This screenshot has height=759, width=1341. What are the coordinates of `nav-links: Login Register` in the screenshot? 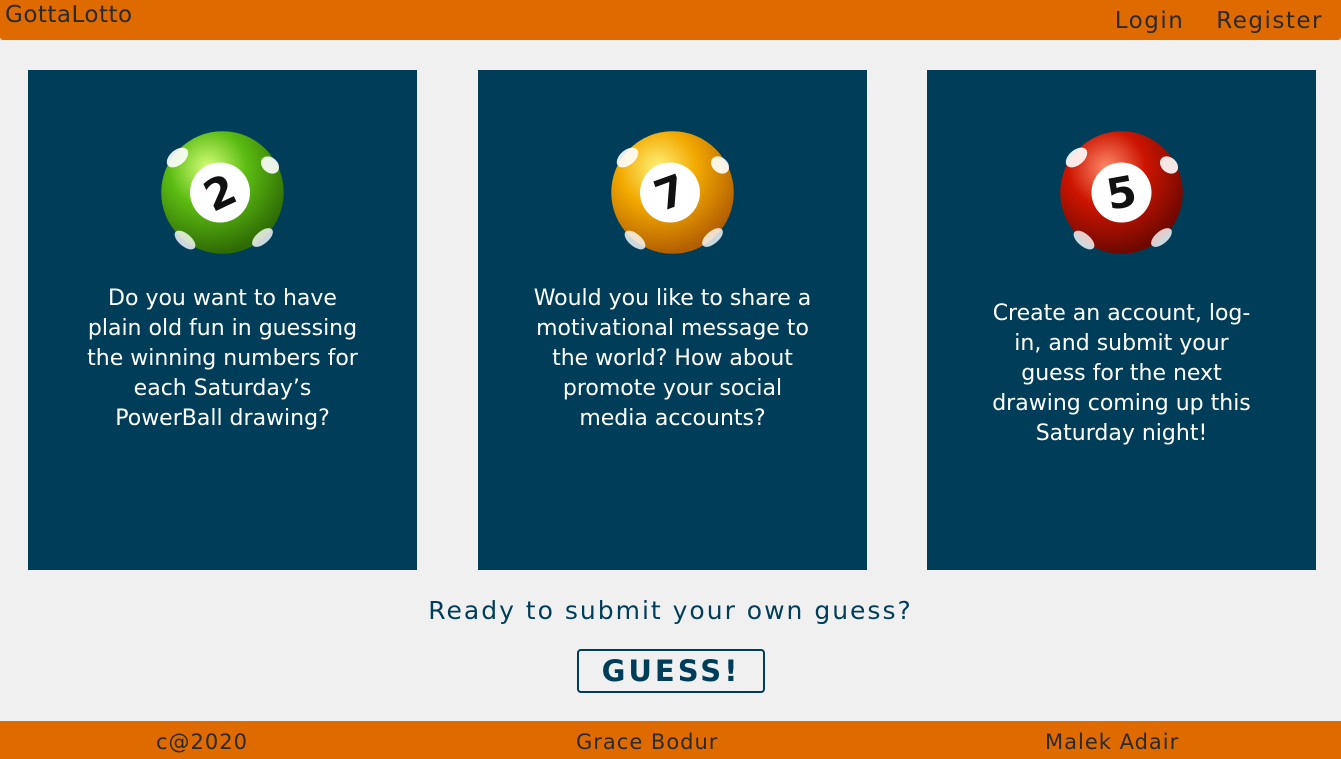 It's located at (1219, 21).